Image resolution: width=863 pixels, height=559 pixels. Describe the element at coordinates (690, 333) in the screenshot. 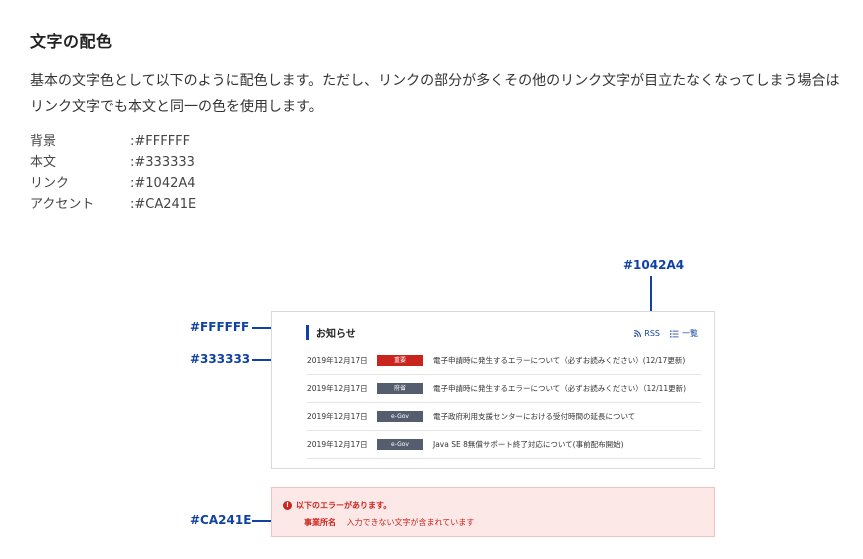

I see `list-label: 一覧` at that location.